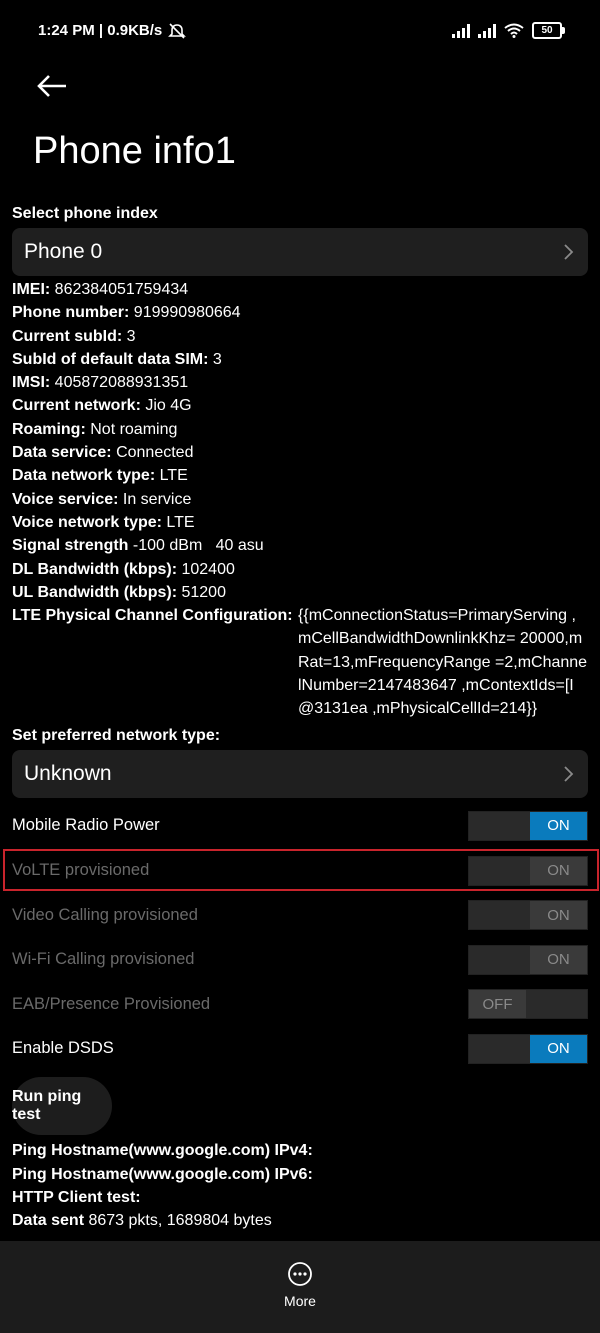 Image resolution: width=600 pixels, height=1333 pixels. Describe the element at coordinates (300, 915) in the screenshot. I see `toggle-row-video-calling: Video Calling provisioned ON` at that location.